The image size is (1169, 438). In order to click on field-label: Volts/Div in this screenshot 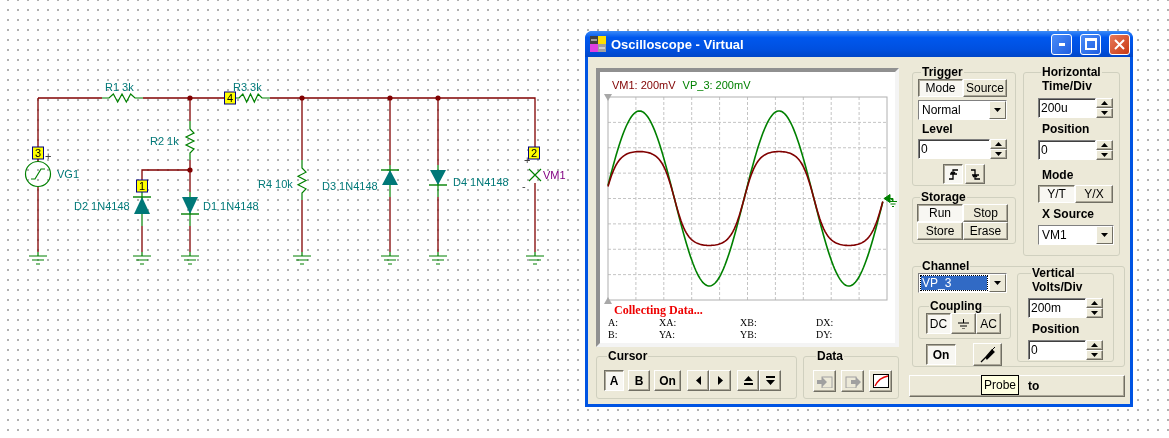, I will do `click(1057, 287)`.